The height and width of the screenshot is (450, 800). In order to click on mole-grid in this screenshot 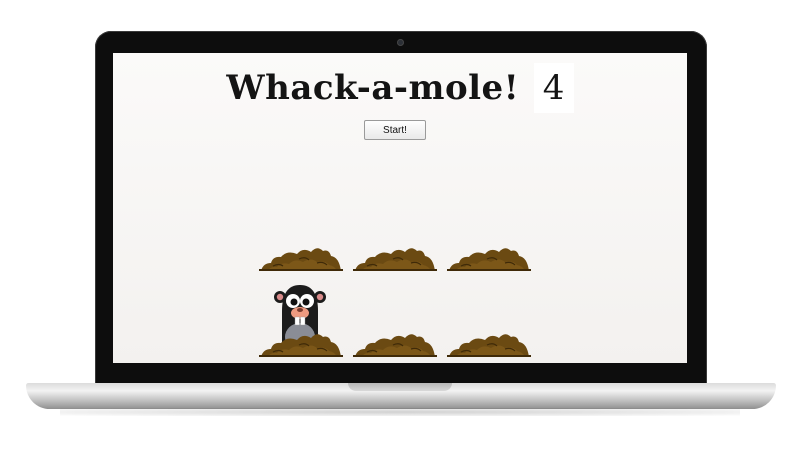, I will do `click(400, 284)`.